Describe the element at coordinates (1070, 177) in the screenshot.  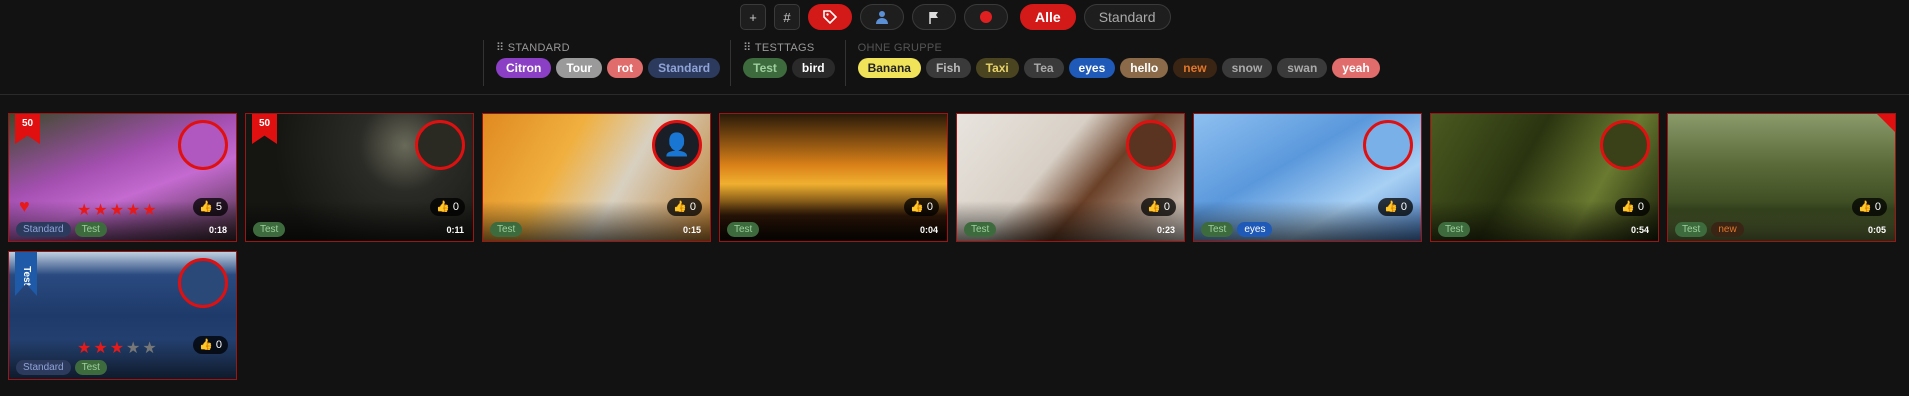
I see `media-card: 👍 0 0:23 Test` at that location.